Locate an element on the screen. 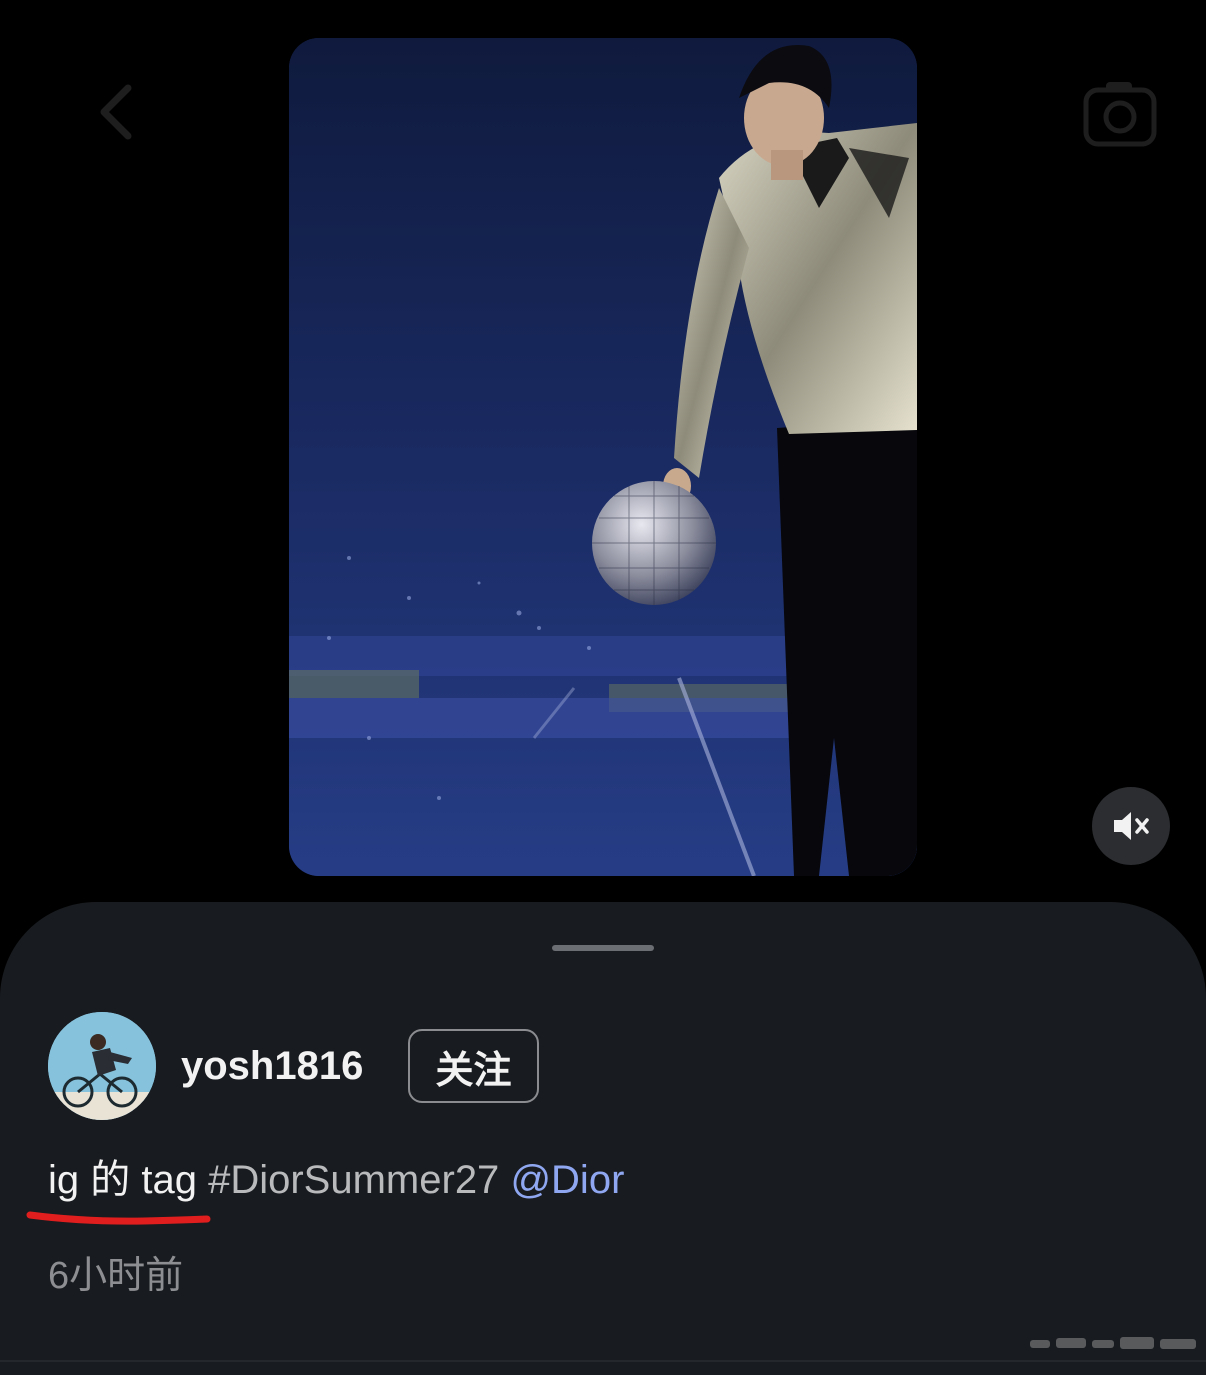  avatar-image is located at coordinates (102, 1066).